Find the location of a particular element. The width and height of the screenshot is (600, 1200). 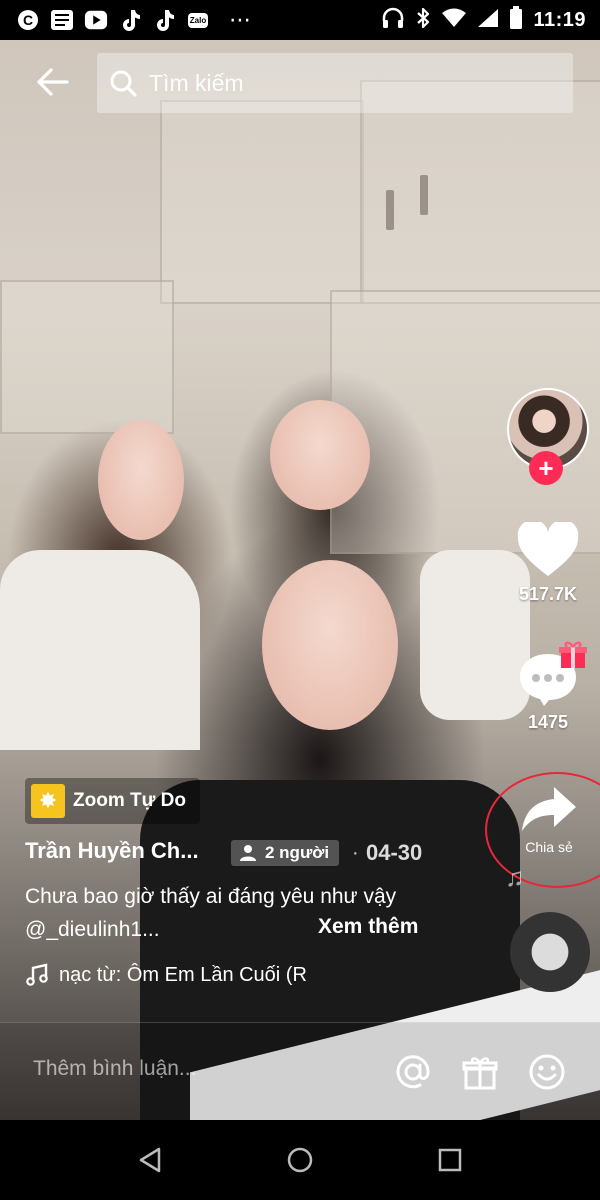

zalo-icon: Zalo is located at coordinates (198, 20).